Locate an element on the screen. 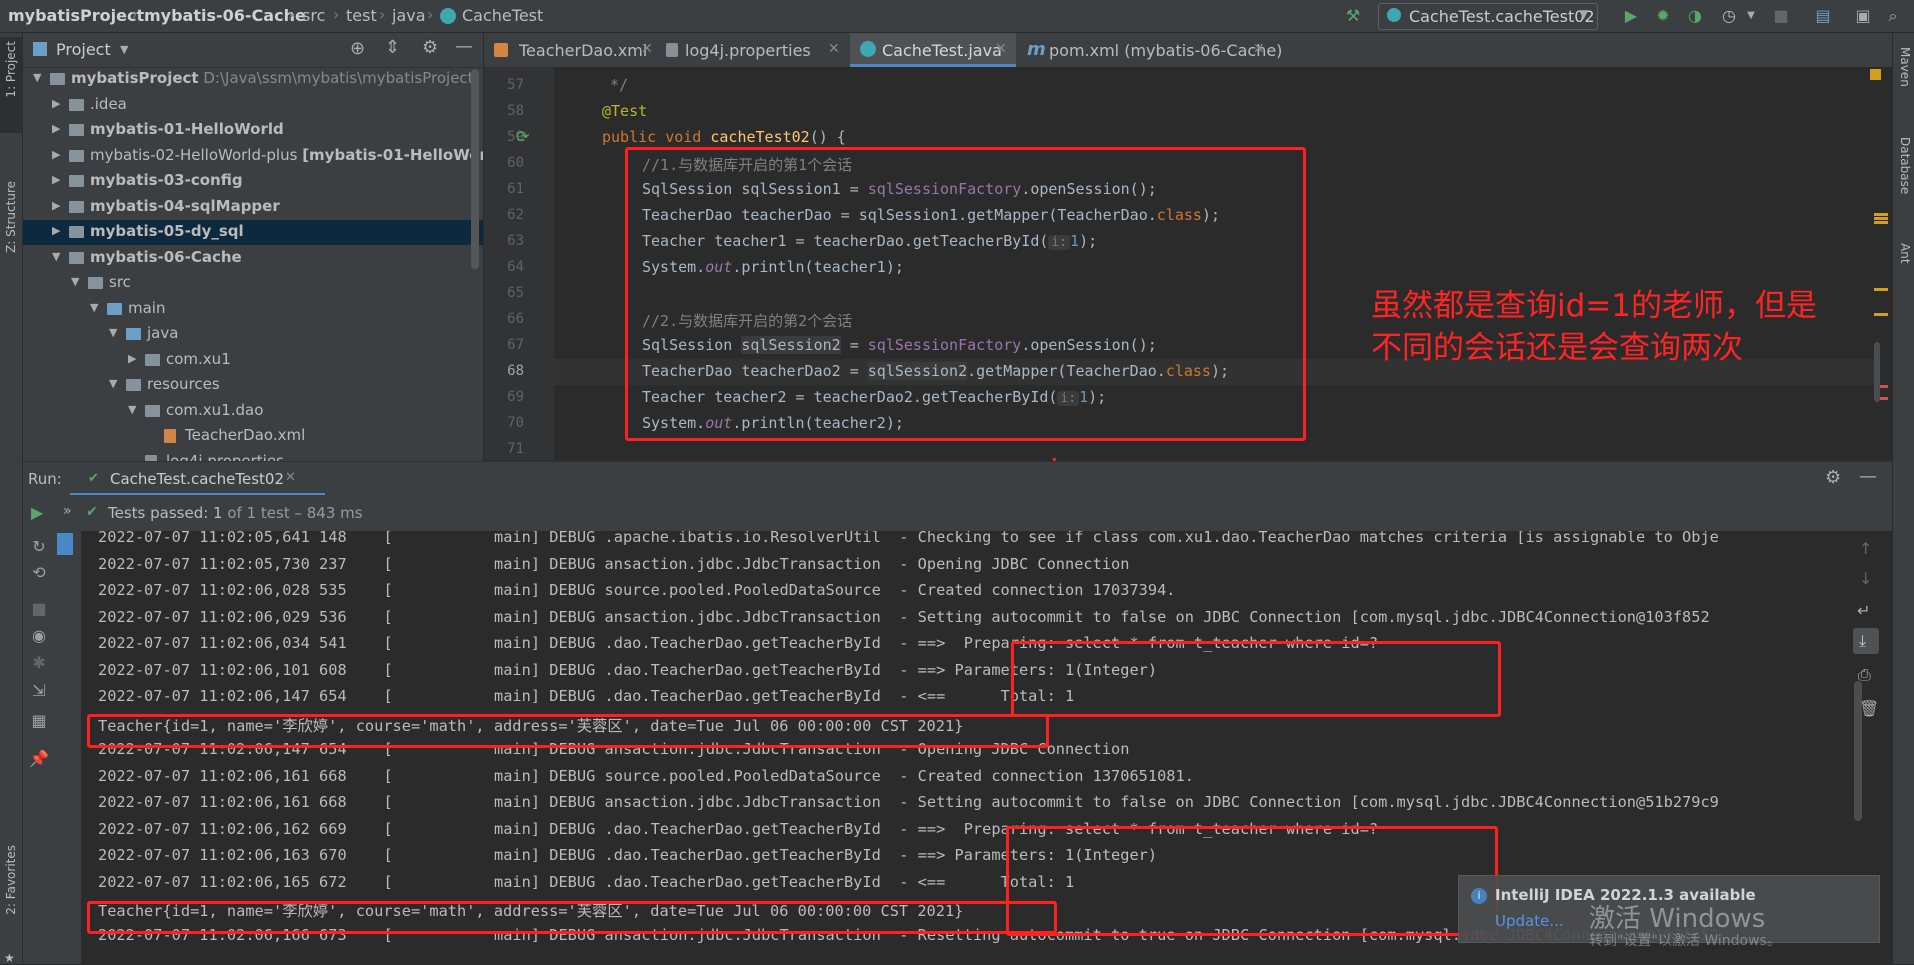 This screenshot has height=965, width=1914. tab-teacherdao-xml: TeacherDao.xml ✕ is located at coordinates (571, 50).